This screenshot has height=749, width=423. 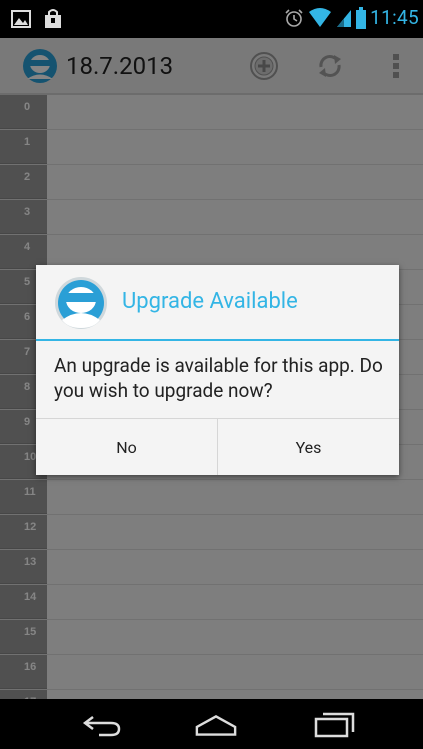 I want to click on alarm-icon, so click(x=294, y=17).